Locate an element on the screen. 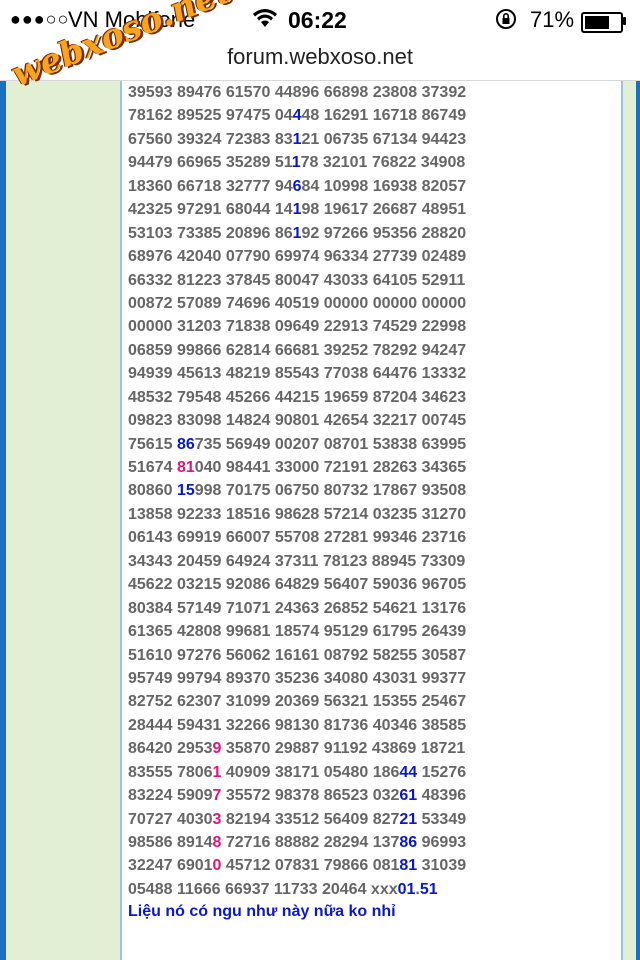 This screenshot has height=960, width=640. number-line: 05488 11666 66937 11733 20464 xxx01.51 is located at coordinates (297, 889).